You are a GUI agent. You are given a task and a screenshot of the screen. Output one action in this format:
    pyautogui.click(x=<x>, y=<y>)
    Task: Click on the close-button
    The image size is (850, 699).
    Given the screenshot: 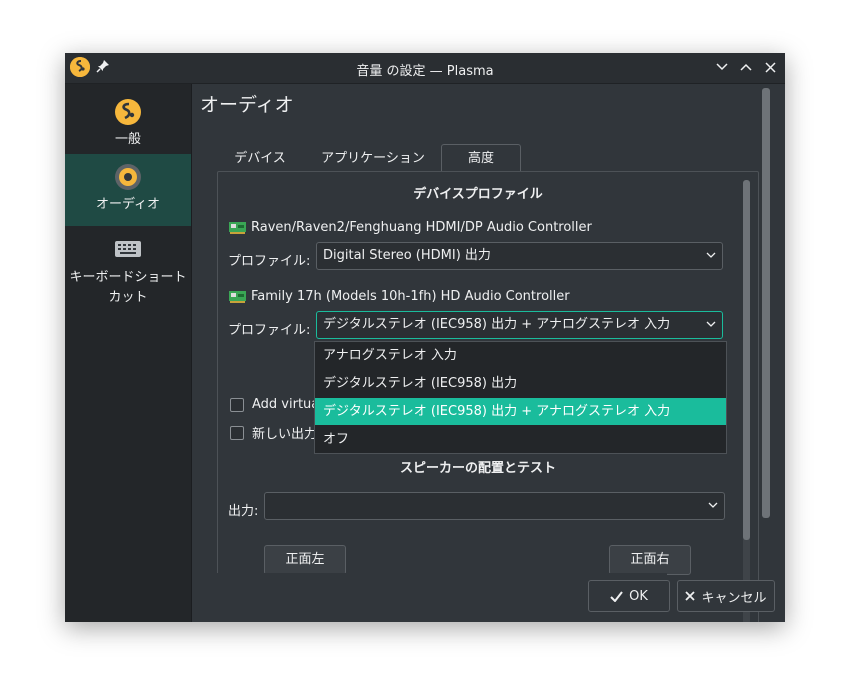 What is the action you would take?
    pyautogui.click(x=770, y=67)
    